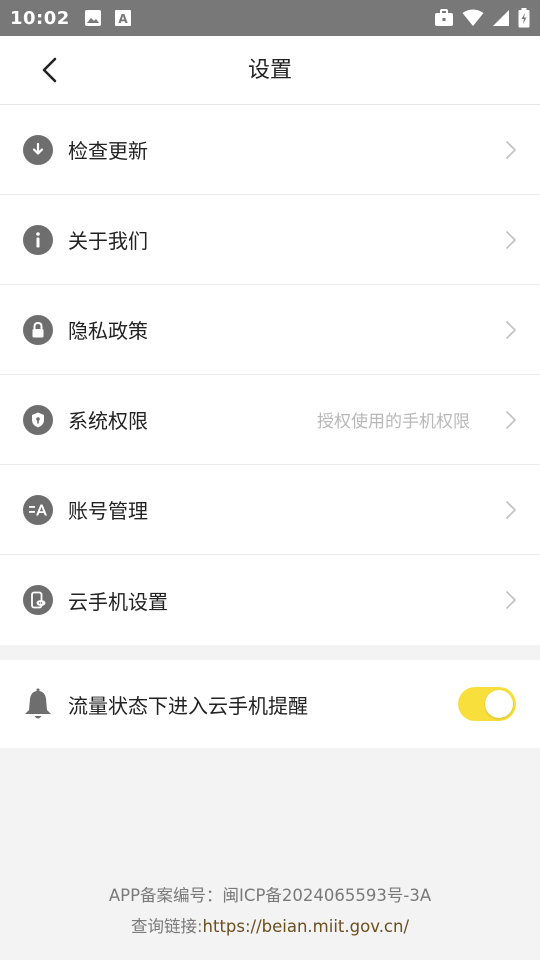 The height and width of the screenshot is (960, 540). Describe the element at coordinates (444, 18) in the screenshot. I see `briefcase-icon` at that location.